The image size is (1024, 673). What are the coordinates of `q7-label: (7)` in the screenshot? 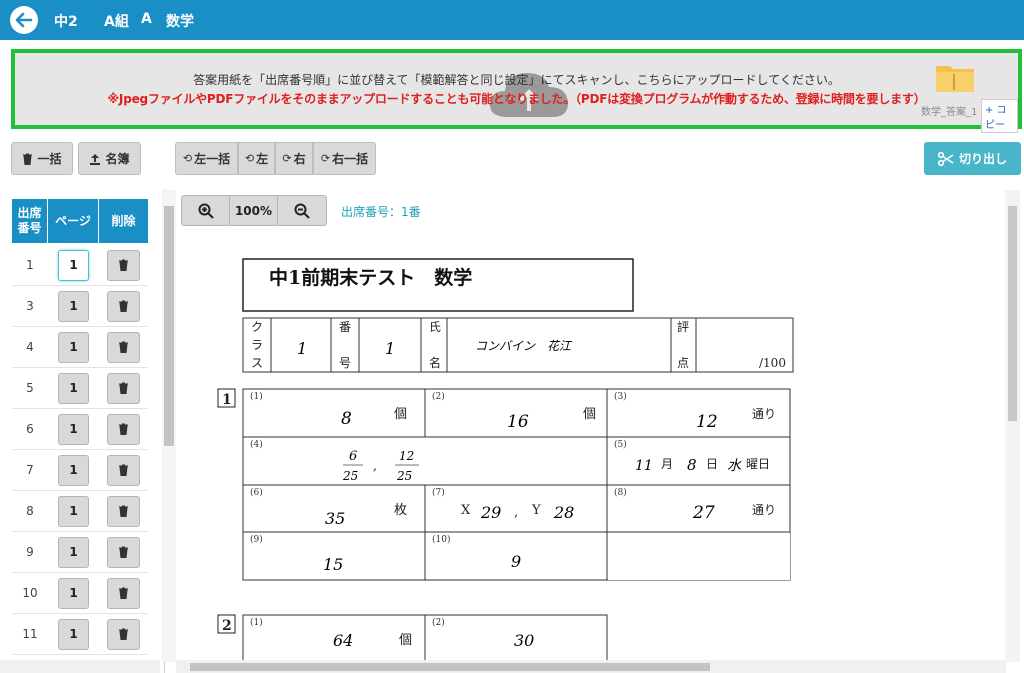 It's located at (438, 492).